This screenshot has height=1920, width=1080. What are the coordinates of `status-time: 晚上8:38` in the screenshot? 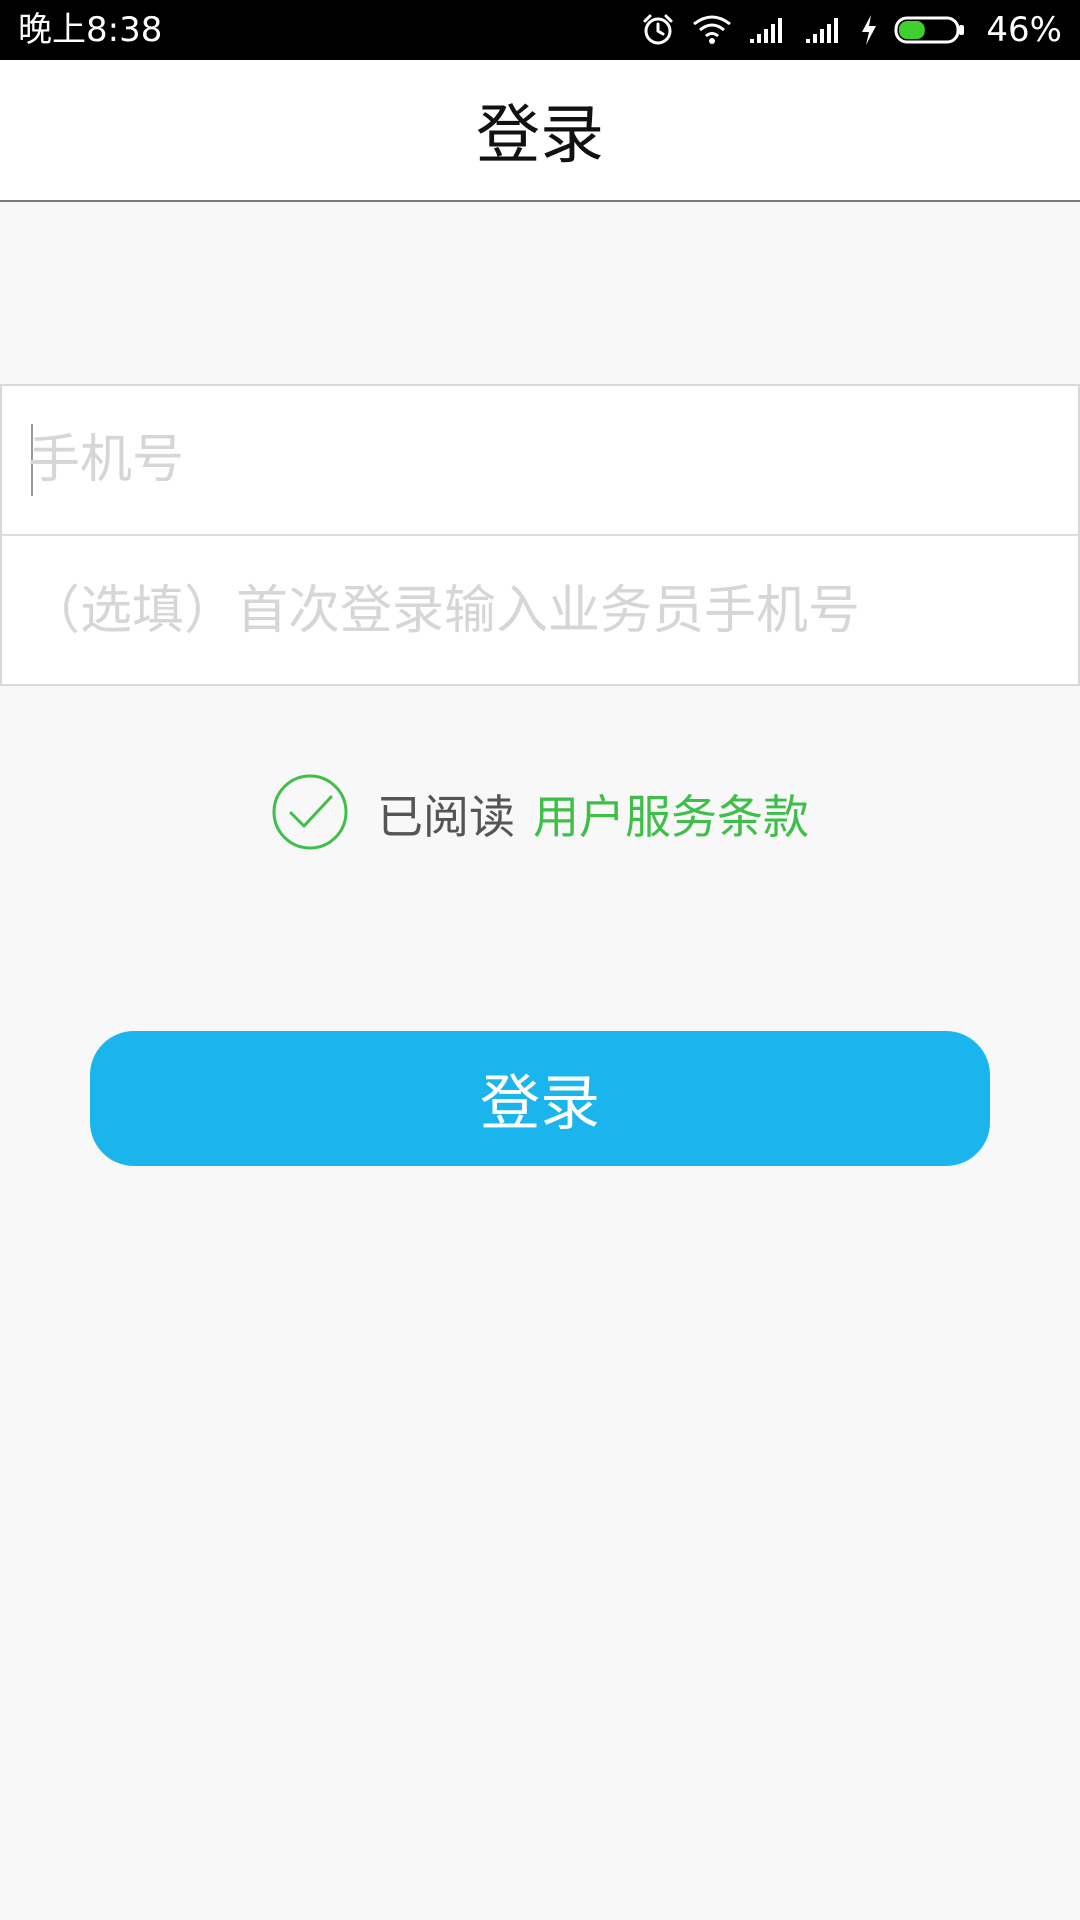 It's located at (90, 30).